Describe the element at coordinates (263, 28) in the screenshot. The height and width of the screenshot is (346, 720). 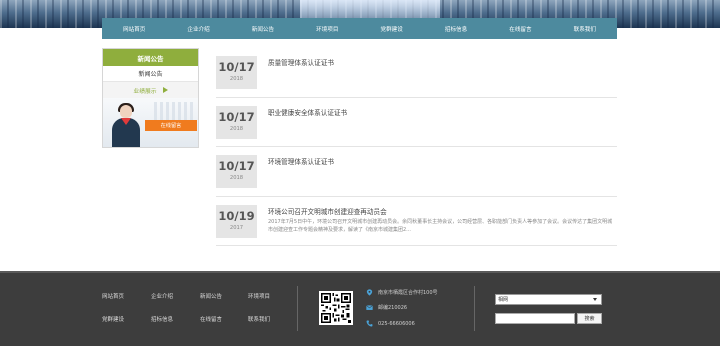
I see `nav-item-news: 新闻公告` at that location.